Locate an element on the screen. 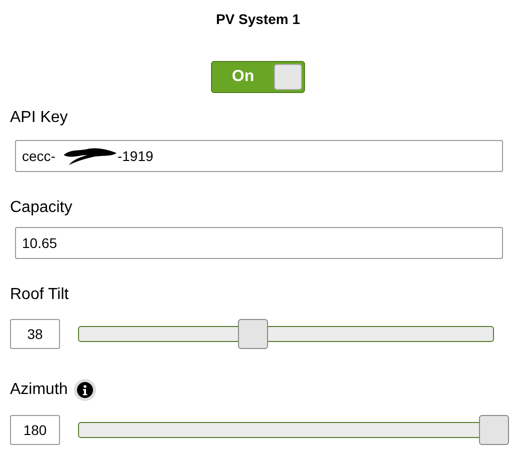 The height and width of the screenshot is (462, 516). field-label: Capacity is located at coordinates (41, 208).